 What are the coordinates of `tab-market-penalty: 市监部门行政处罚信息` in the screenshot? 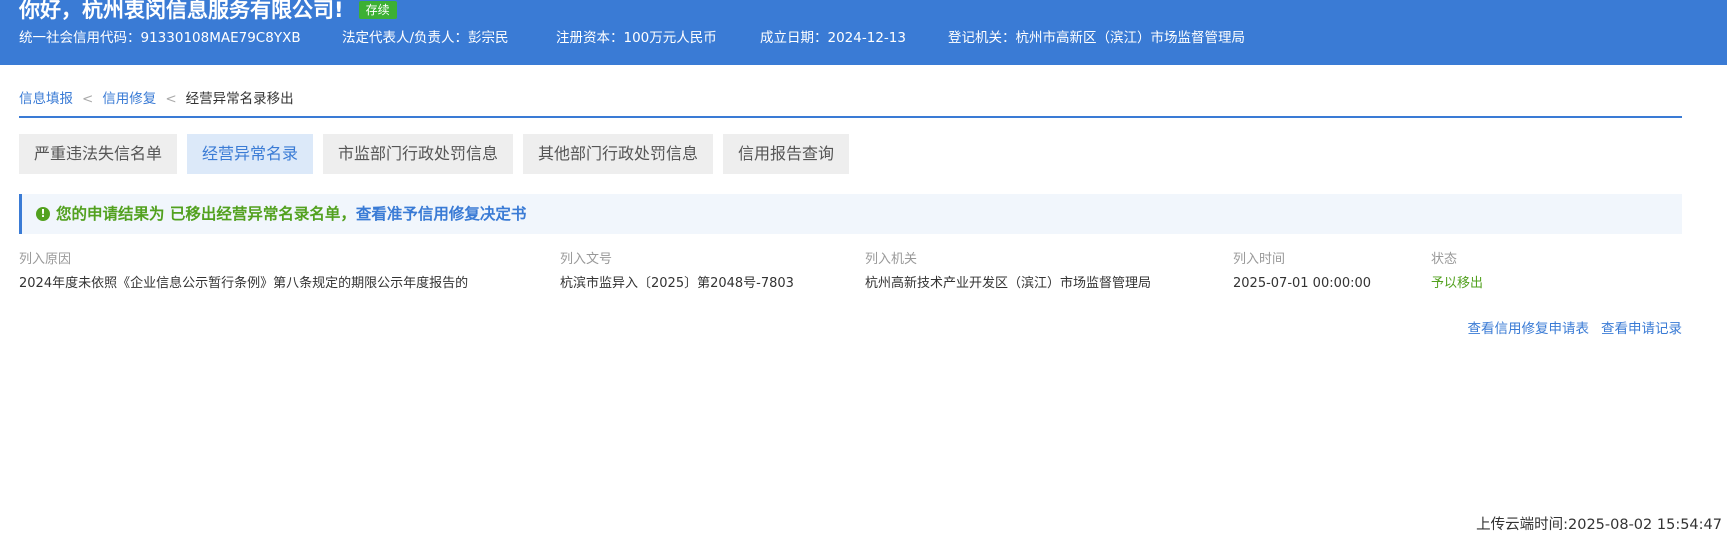 It's located at (418, 154).